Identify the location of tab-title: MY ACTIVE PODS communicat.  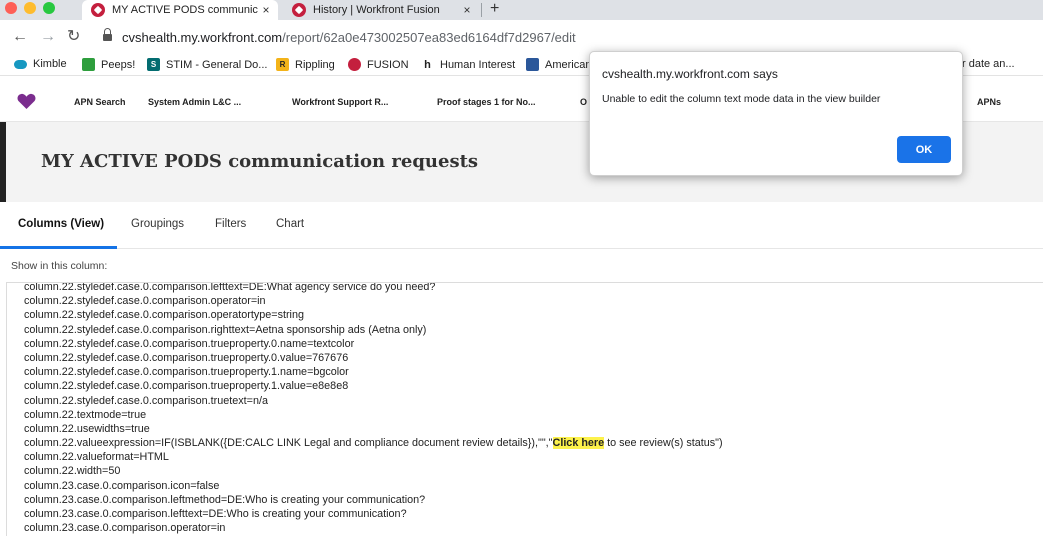
(185, 10).